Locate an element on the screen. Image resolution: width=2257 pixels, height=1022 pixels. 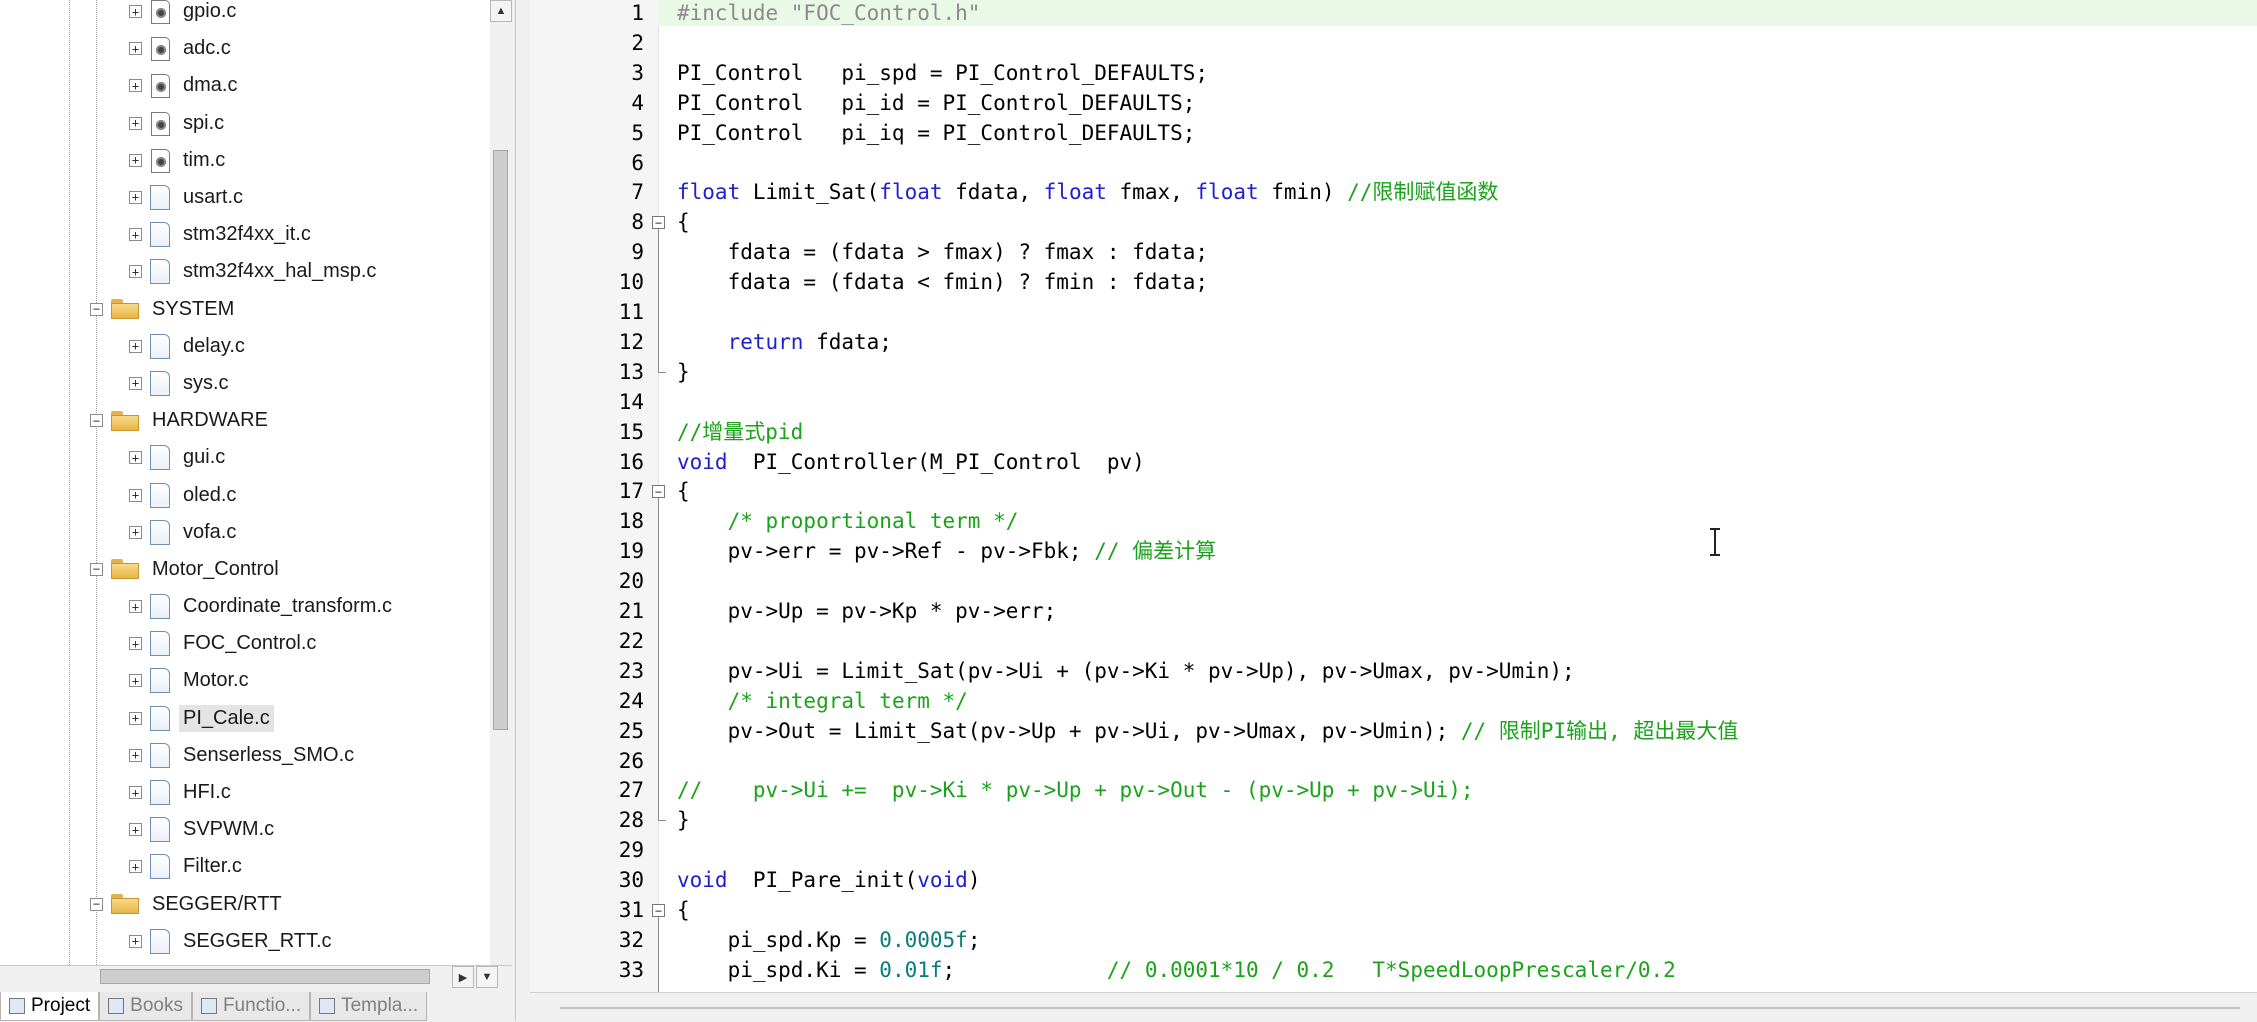
tree-file: + Filter.c is located at coordinates (185, 866).